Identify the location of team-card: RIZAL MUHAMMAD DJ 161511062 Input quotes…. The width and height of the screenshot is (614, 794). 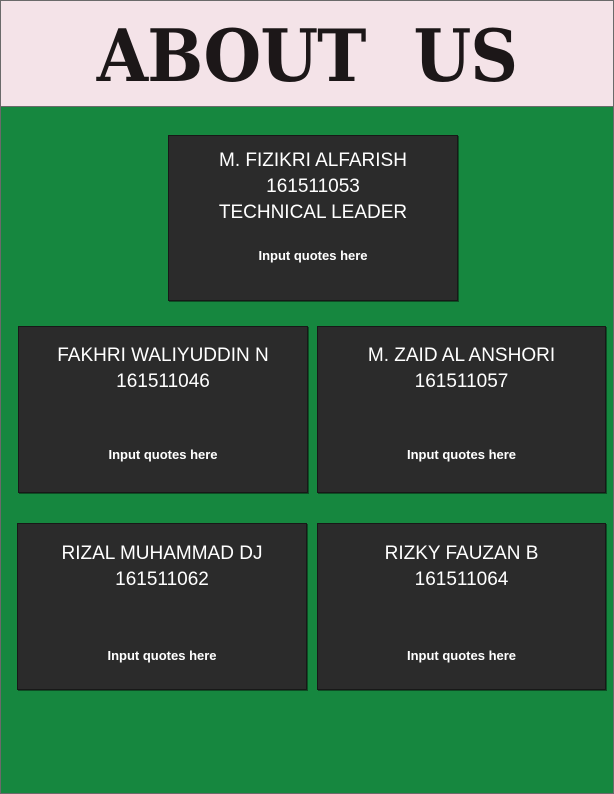
(162, 606).